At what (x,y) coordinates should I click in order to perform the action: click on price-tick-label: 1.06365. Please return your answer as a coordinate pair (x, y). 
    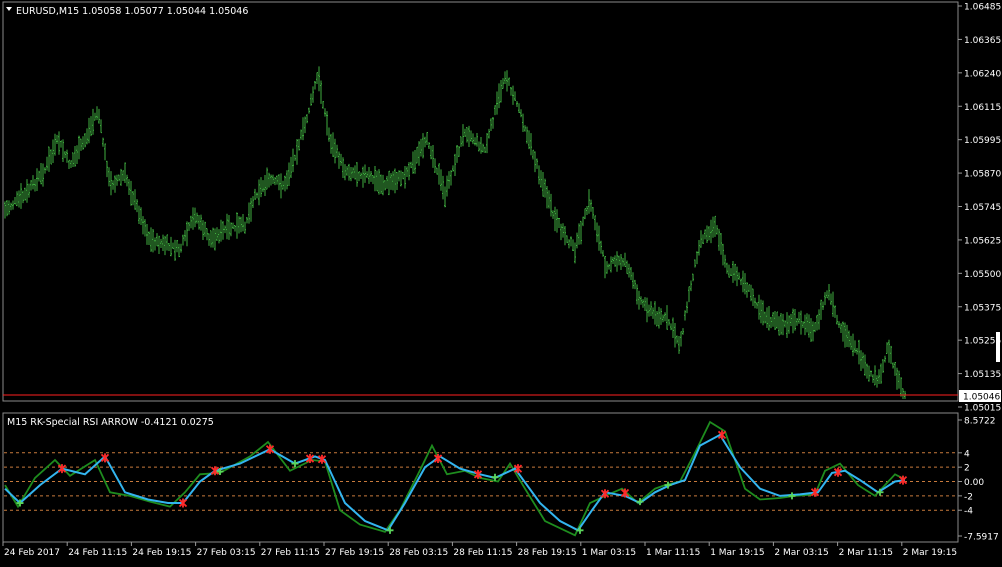
    Looking at the image, I should click on (982, 41).